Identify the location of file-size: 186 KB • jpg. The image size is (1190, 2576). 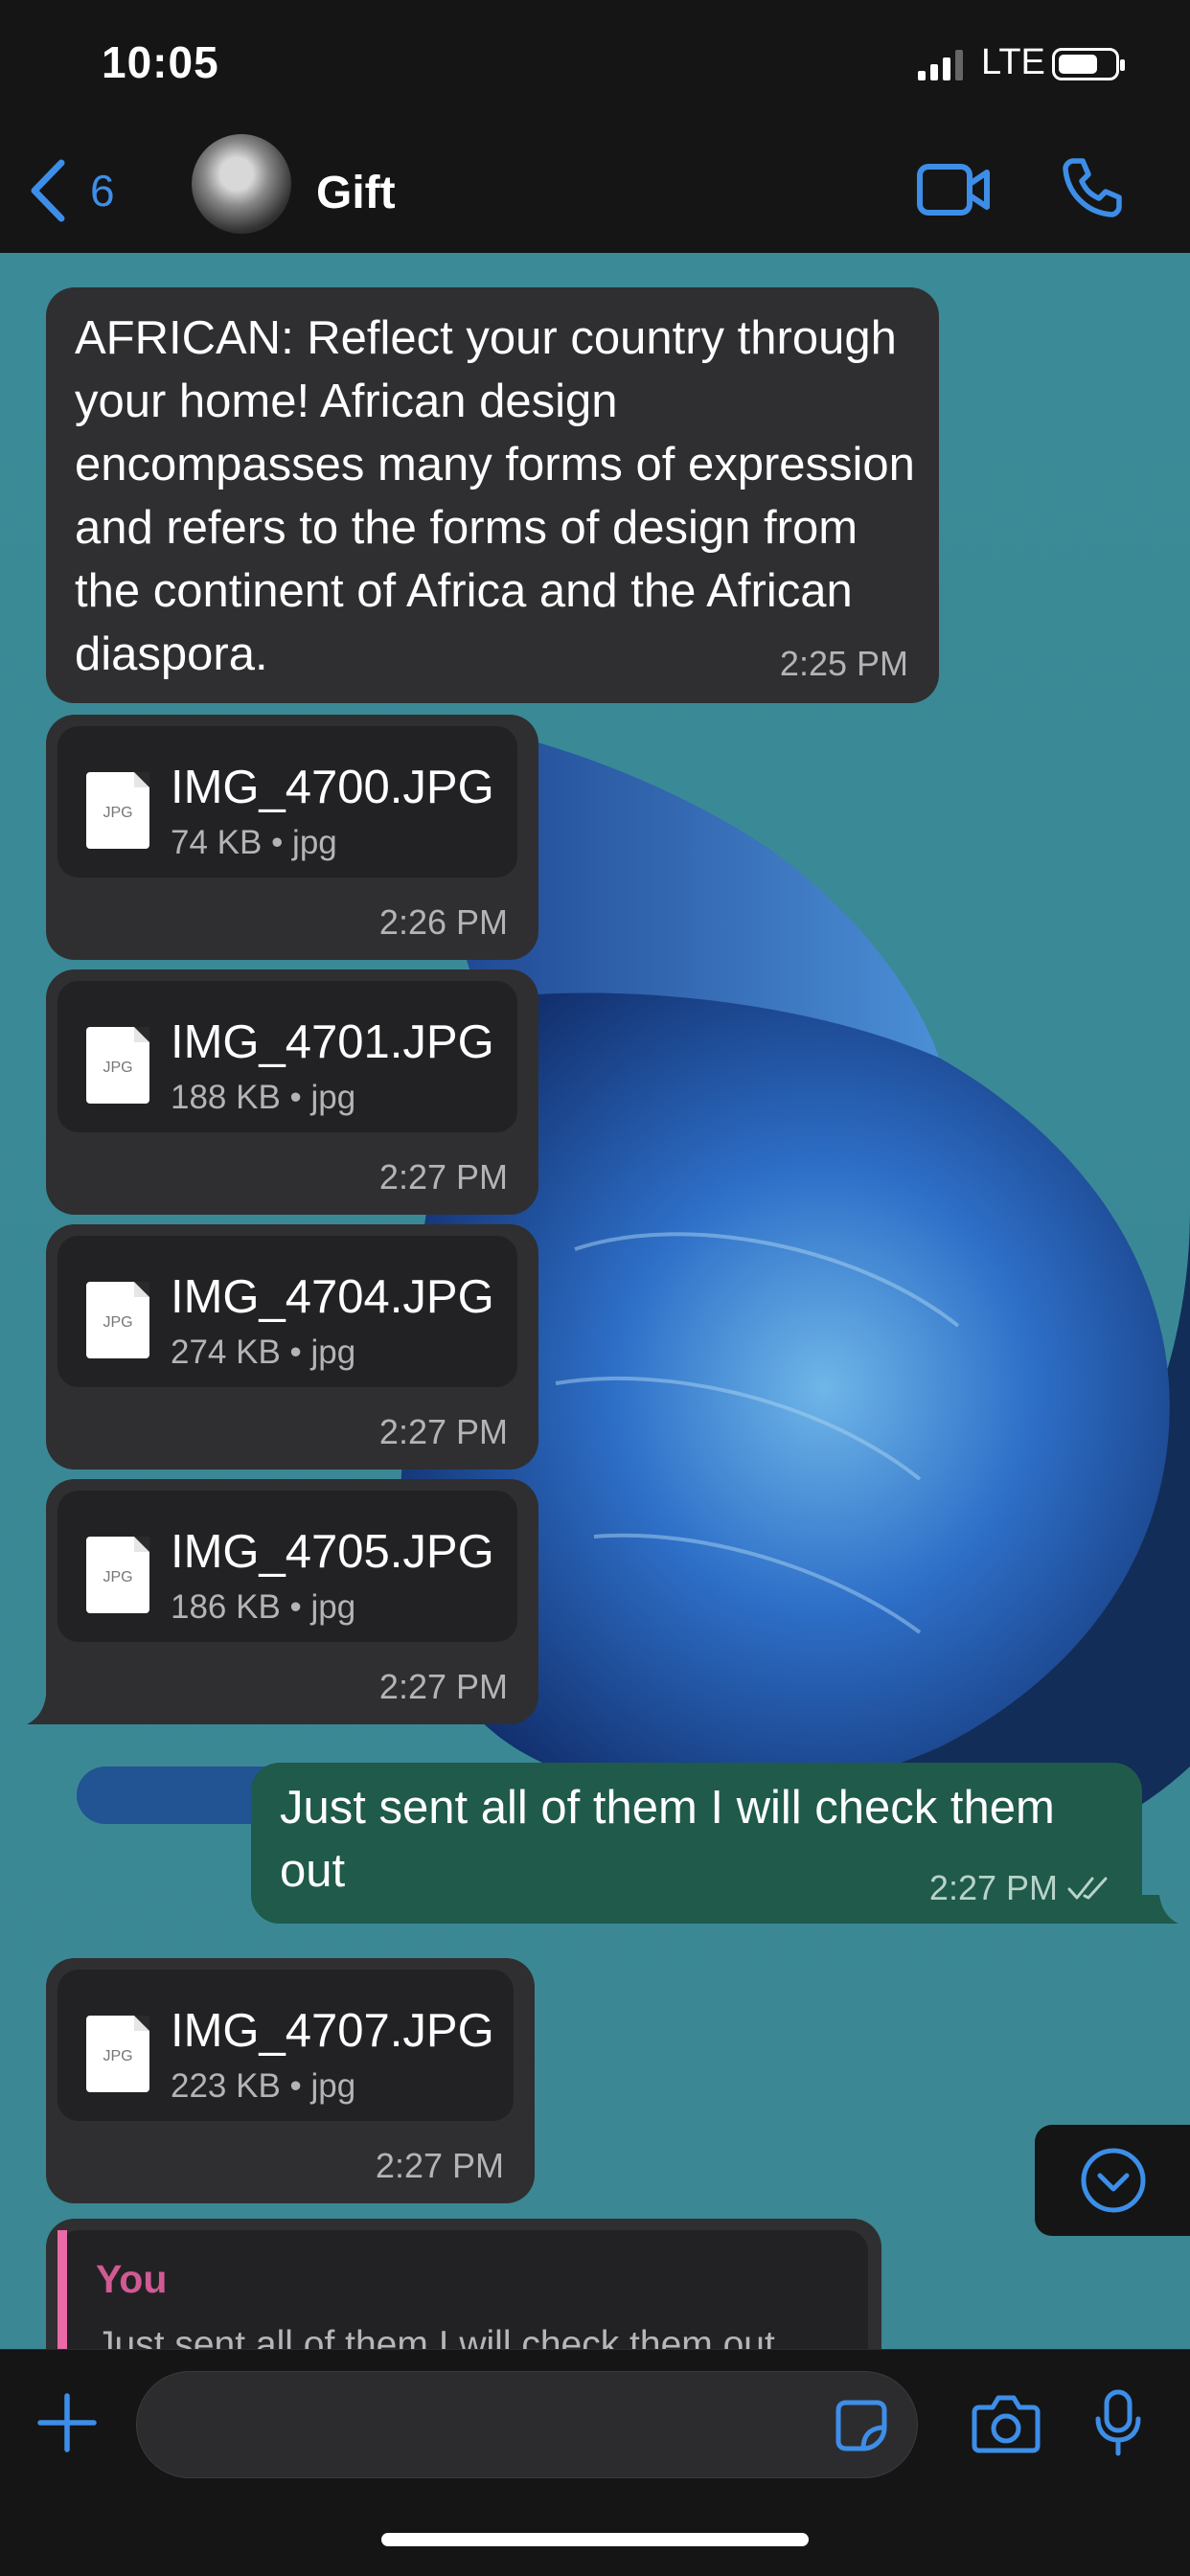
(264, 1607).